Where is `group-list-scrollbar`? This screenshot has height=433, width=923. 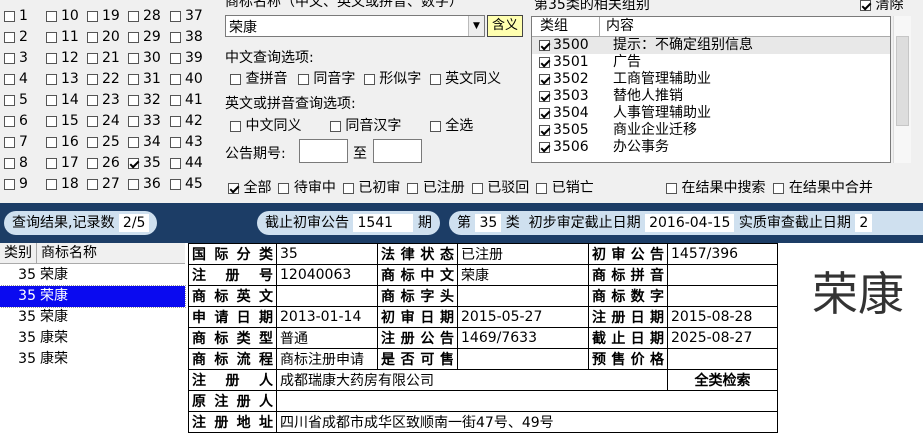
group-list-scrollbar is located at coordinates (902, 89).